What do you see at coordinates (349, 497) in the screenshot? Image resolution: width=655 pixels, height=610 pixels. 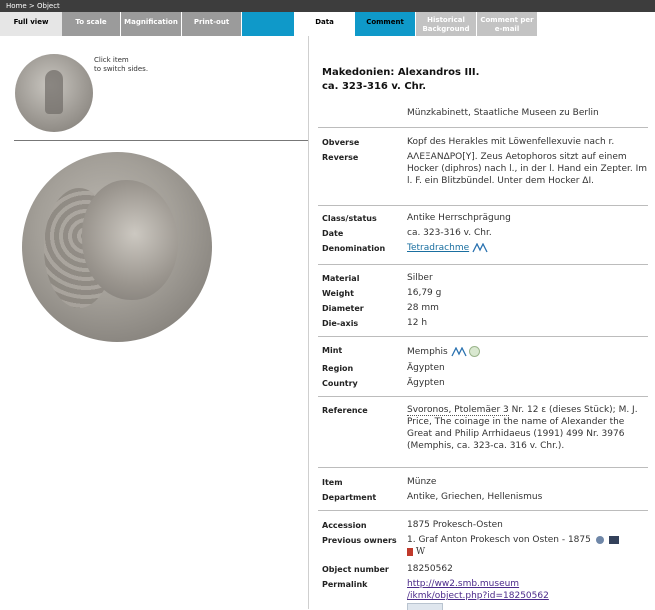 I see `department-label: Department` at bounding box center [349, 497].